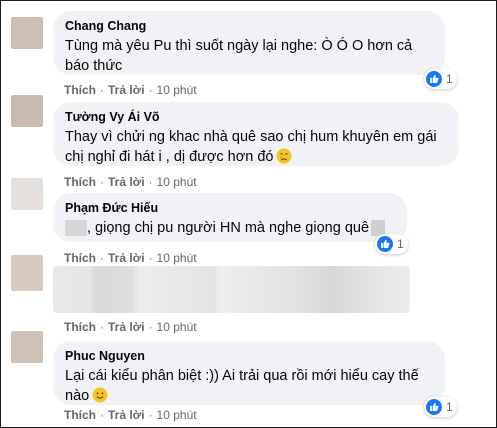 Image resolution: width=497 pixels, height=428 pixels. What do you see at coordinates (100, 395) in the screenshot?
I see `smiling-face-icon` at bounding box center [100, 395].